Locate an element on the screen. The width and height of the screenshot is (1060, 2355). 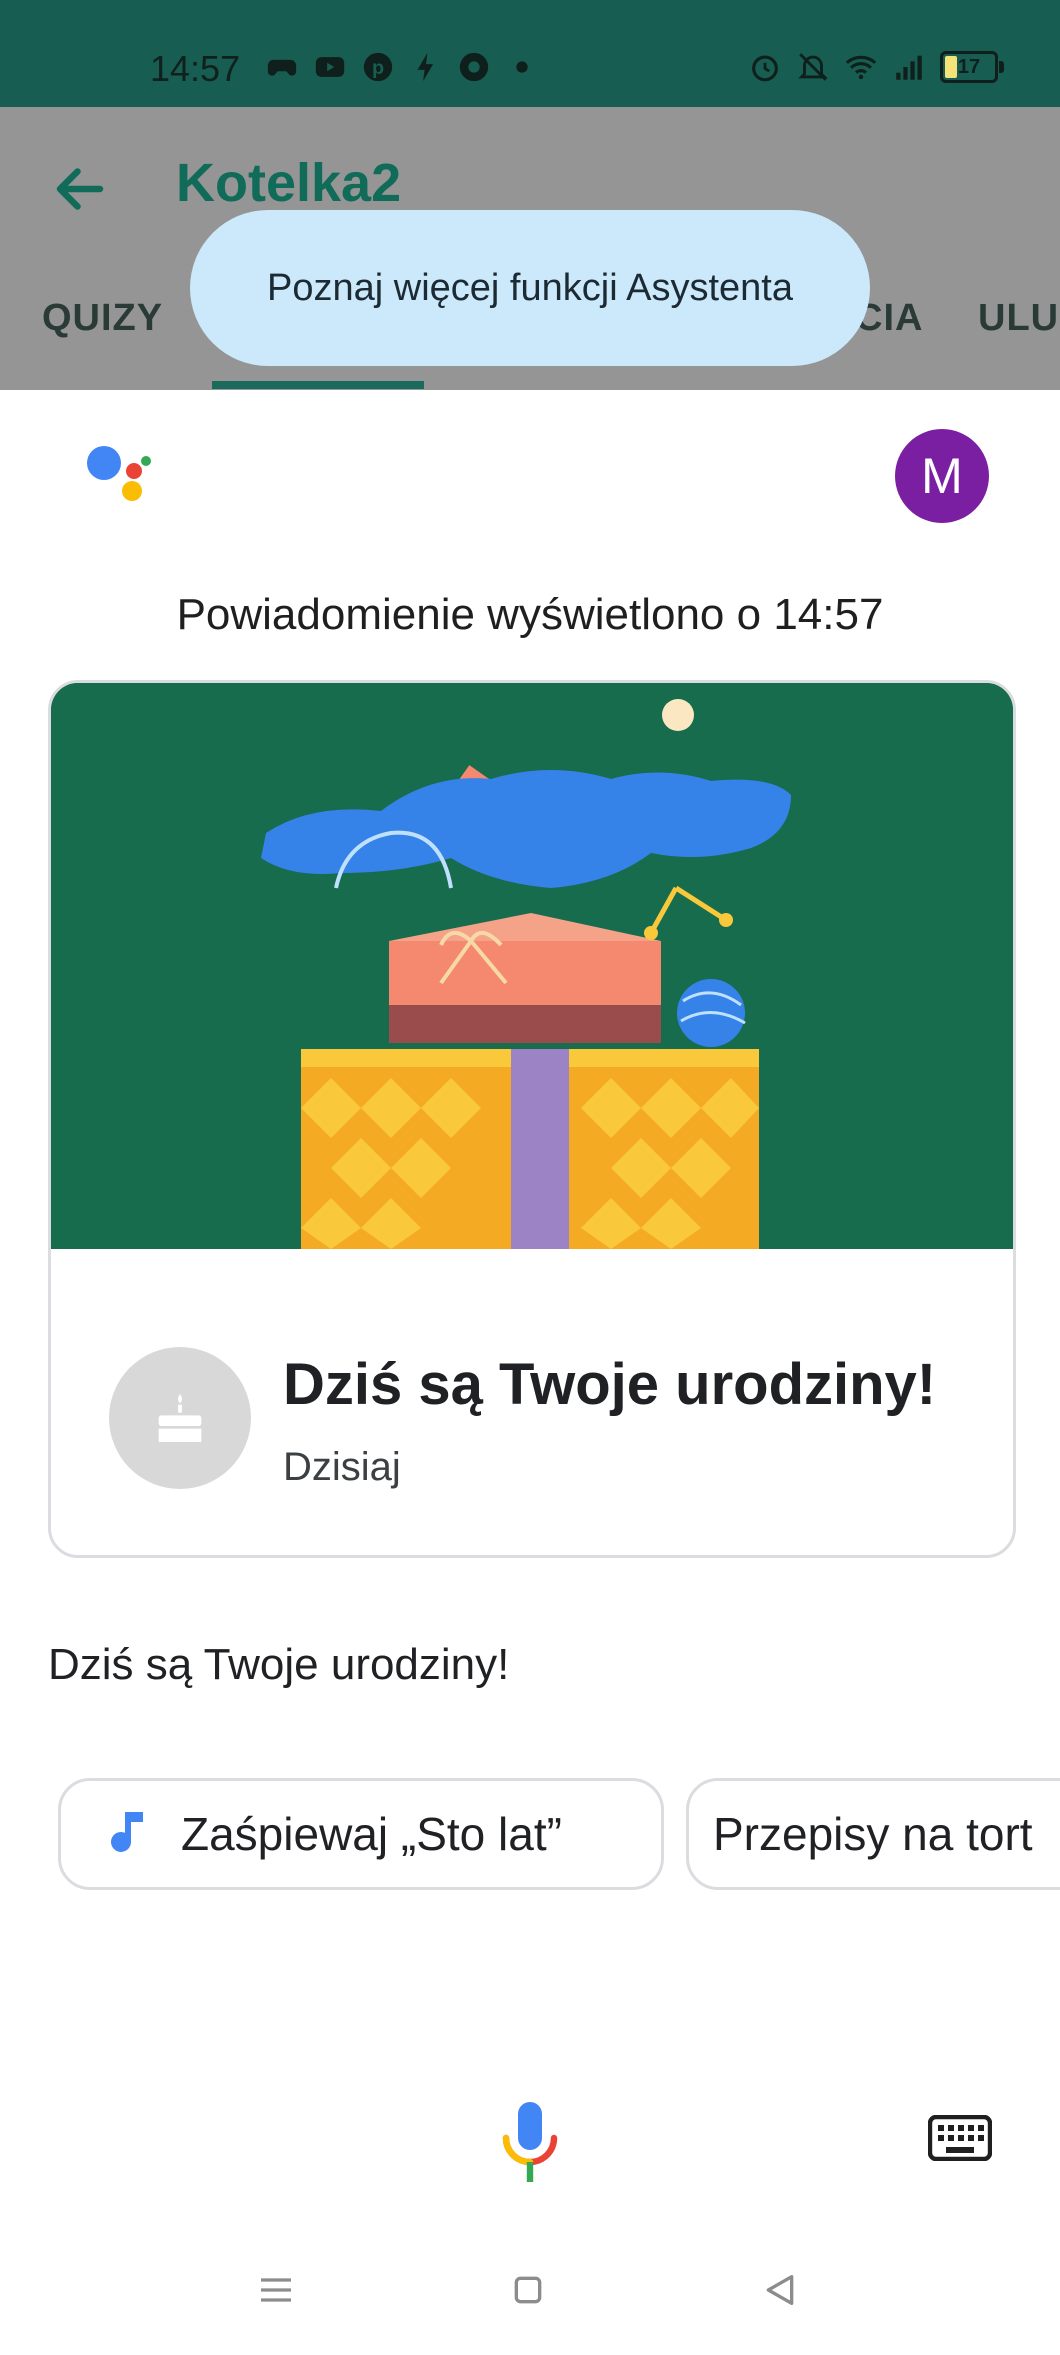
avatar: M is located at coordinates (942, 476).